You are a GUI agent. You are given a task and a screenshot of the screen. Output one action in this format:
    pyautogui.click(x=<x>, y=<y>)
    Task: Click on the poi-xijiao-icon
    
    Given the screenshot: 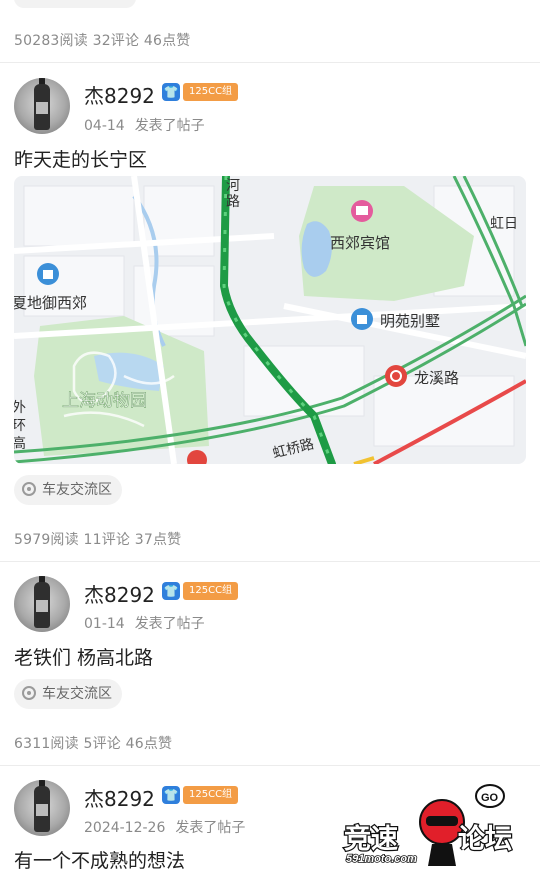 What is the action you would take?
    pyautogui.click(x=362, y=211)
    